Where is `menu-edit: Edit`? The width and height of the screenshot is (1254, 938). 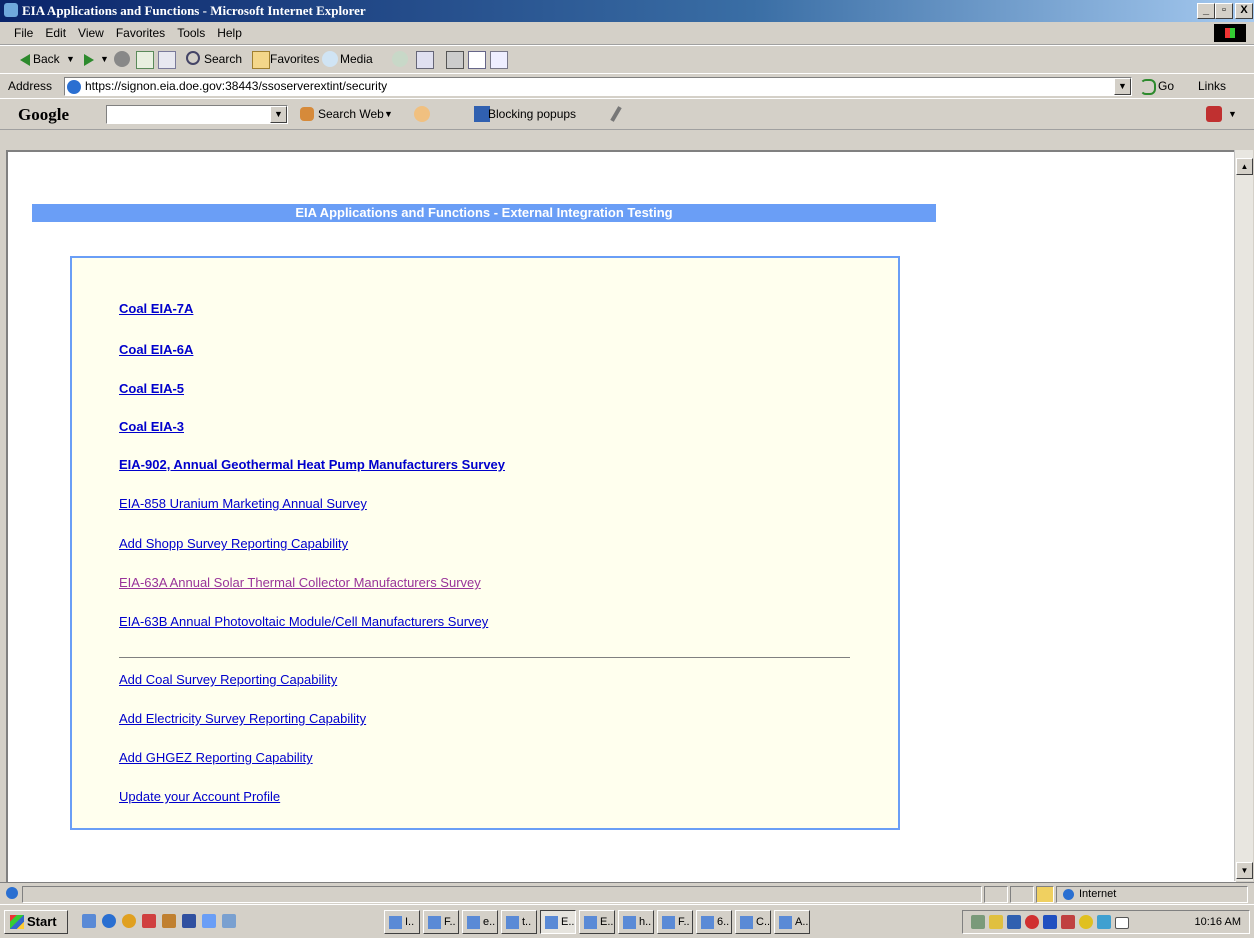
menu-edit: Edit is located at coordinates (55, 31).